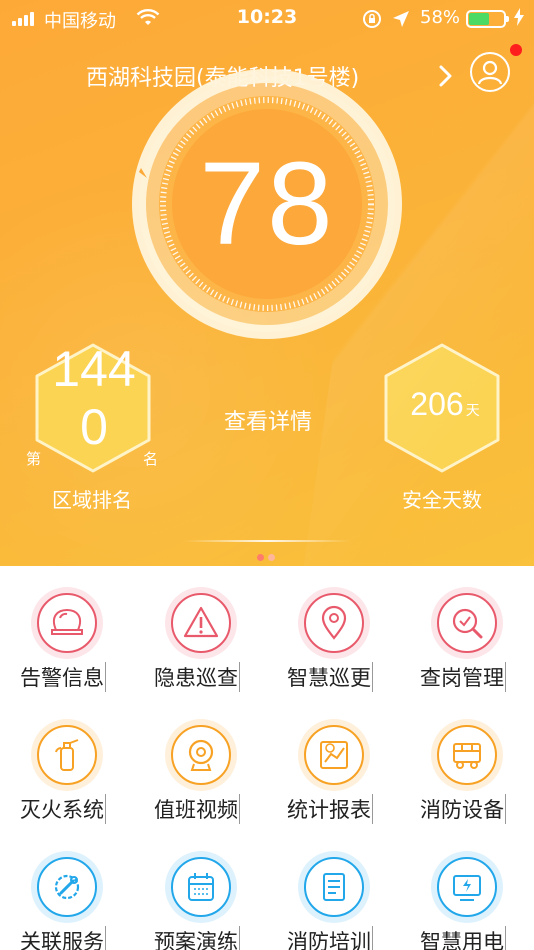 The image size is (534, 950). What do you see at coordinates (67, 623) in the screenshot?
I see `alarm-bell-icon` at bounding box center [67, 623].